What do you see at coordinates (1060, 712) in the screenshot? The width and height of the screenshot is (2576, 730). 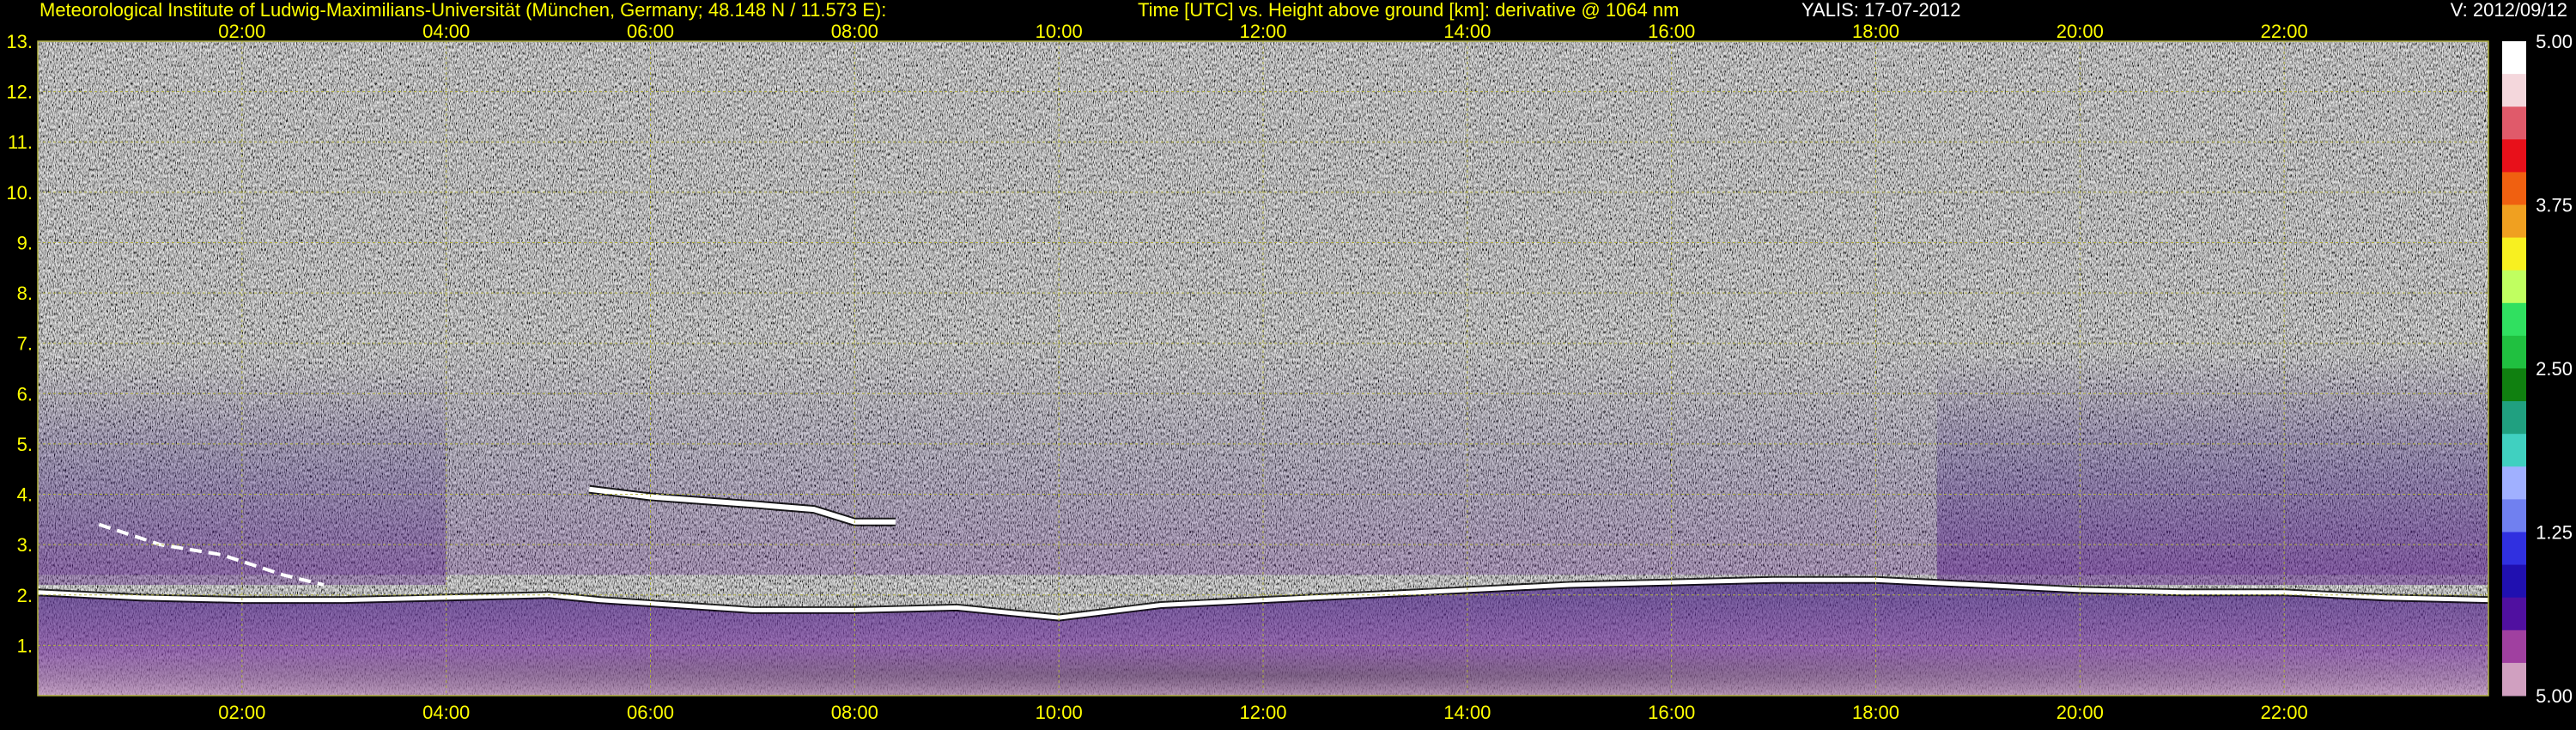 I see `x-tick-bottom-10:00: 10:00` at bounding box center [1060, 712].